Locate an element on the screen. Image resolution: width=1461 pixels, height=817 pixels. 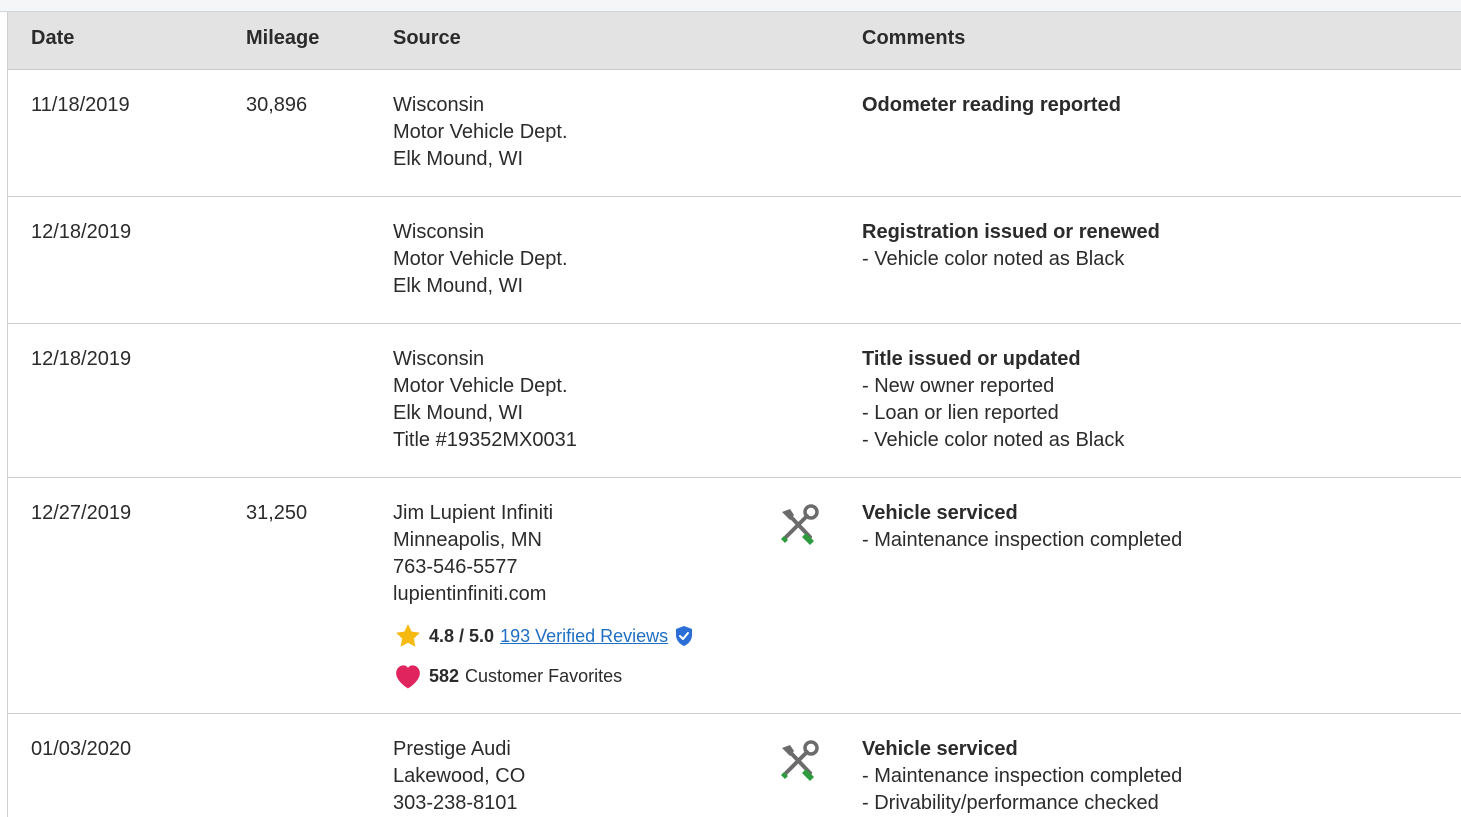
rating-value: 4.8 / 5.0 is located at coordinates (462, 636).